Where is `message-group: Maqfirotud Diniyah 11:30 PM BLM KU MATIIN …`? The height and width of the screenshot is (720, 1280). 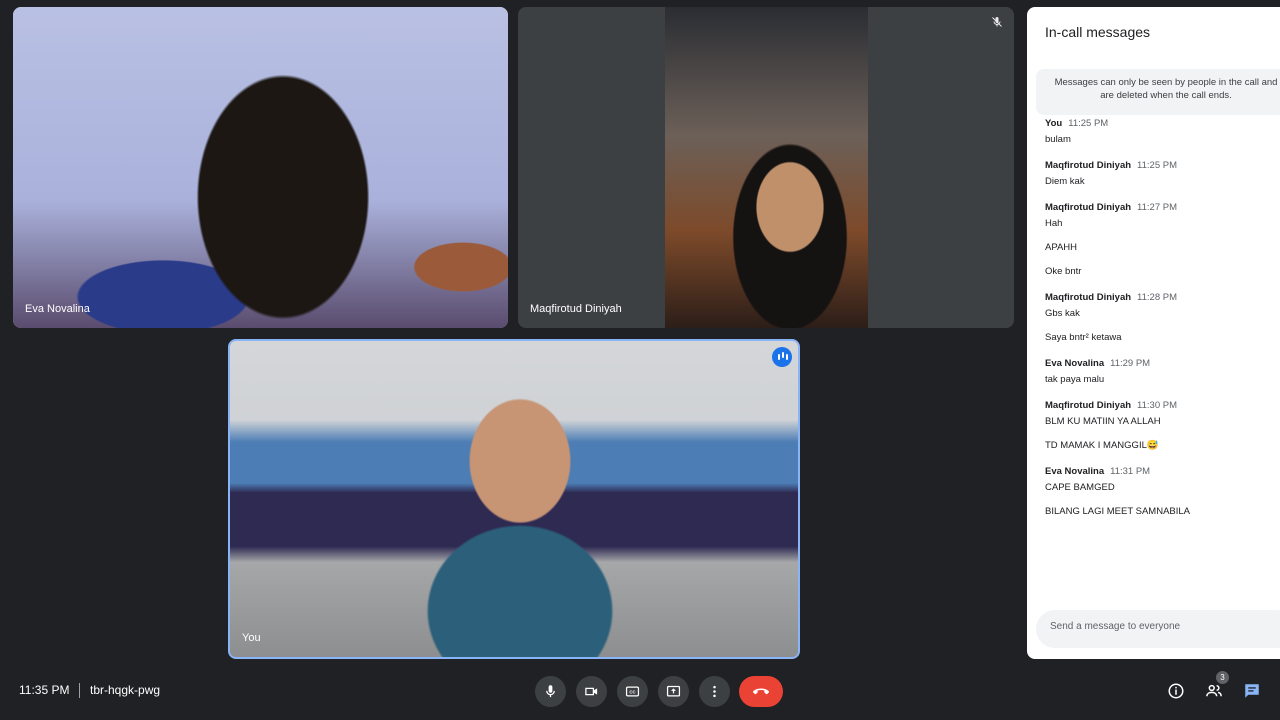
message-group: Maqfirotud Diniyah 11:30 PM BLM KU MATIIN … is located at coordinates (1162, 426).